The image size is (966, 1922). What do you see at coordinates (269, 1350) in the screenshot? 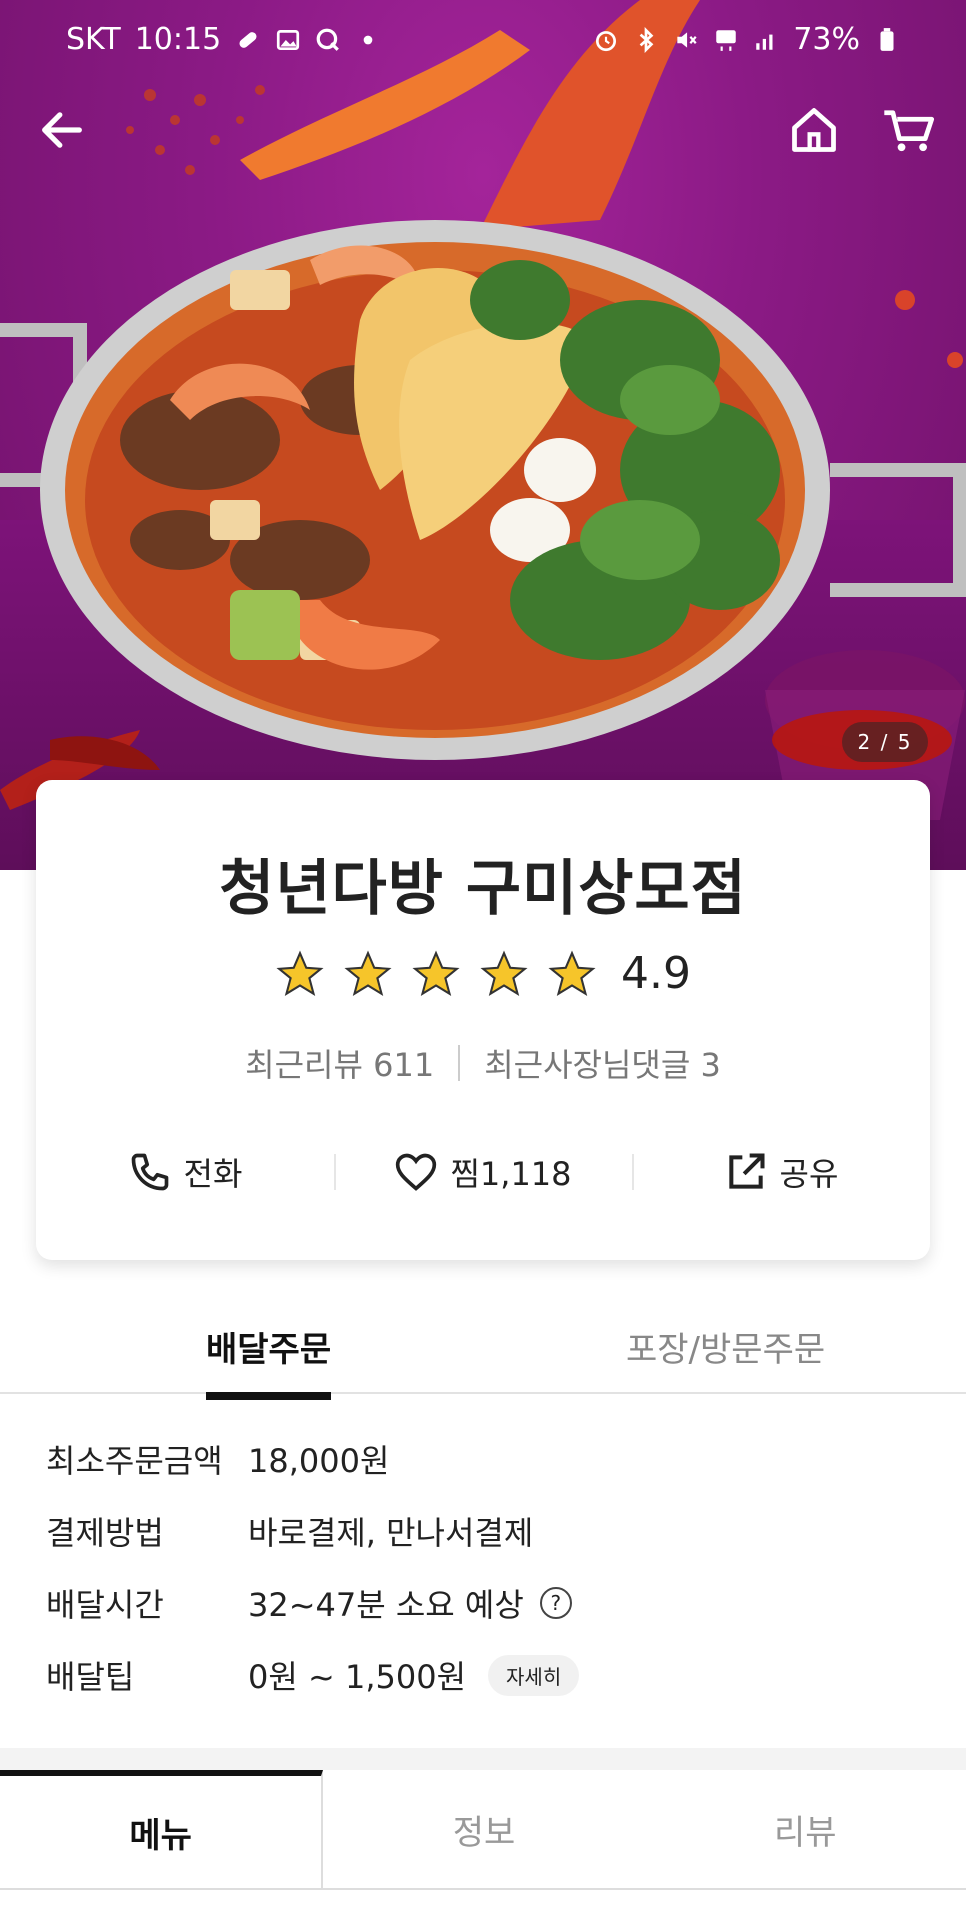
I see `tab-delivery-label: 배달주문` at bounding box center [269, 1350].